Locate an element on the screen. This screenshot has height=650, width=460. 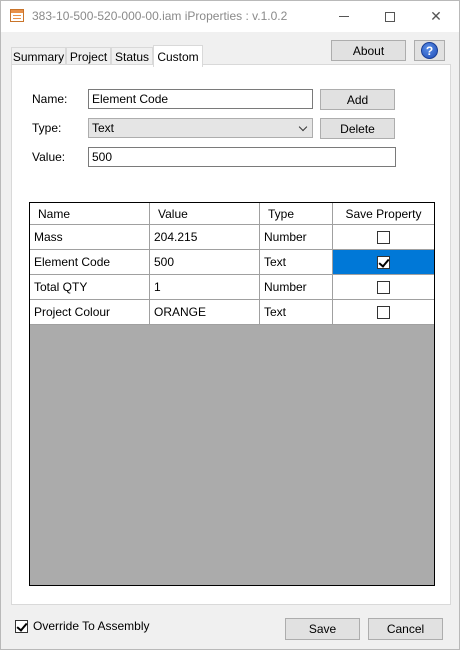
override-checkbox is located at coordinates (21, 626).